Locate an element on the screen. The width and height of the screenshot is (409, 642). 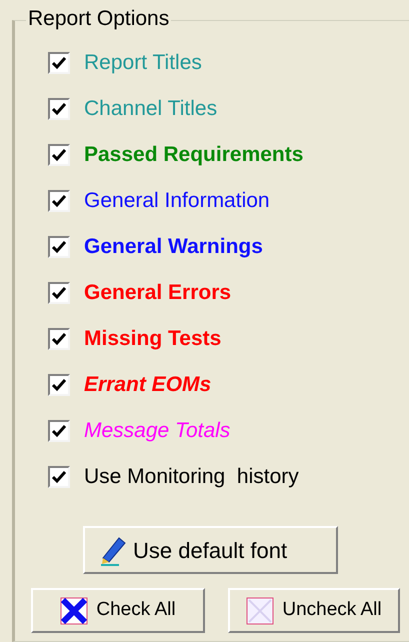
option-label: Passed Requirements is located at coordinates (194, 155).